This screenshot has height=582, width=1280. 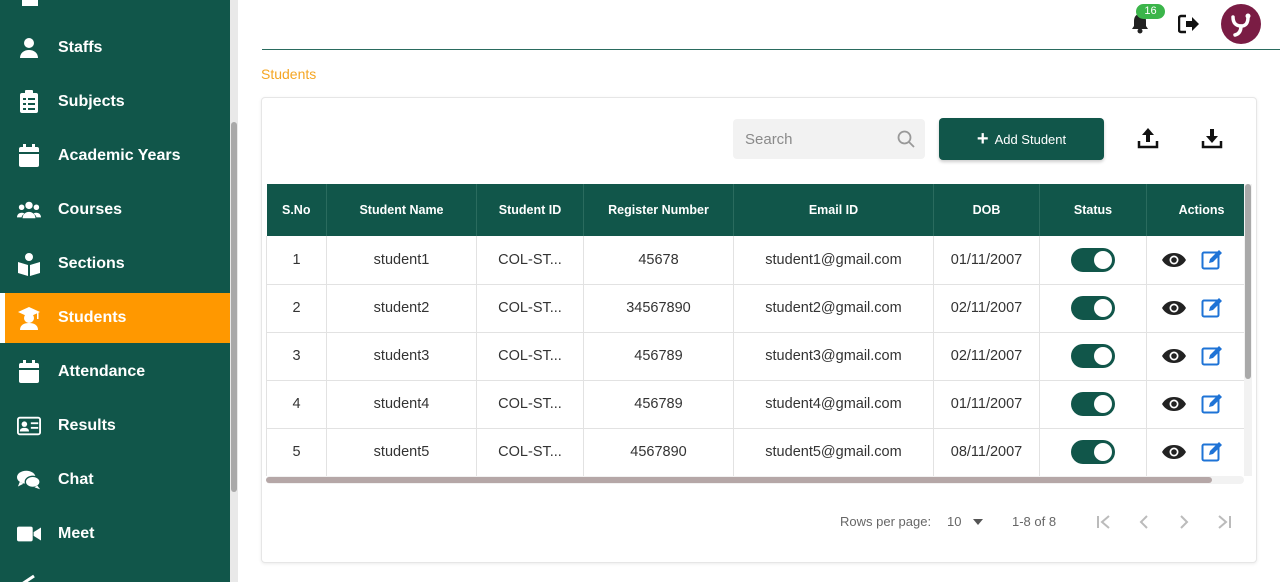 What do you see at coordinates (115, 264) in the screenshot?
I see `sidebar-item-sections: Sections` at bounding box center [115, 264].